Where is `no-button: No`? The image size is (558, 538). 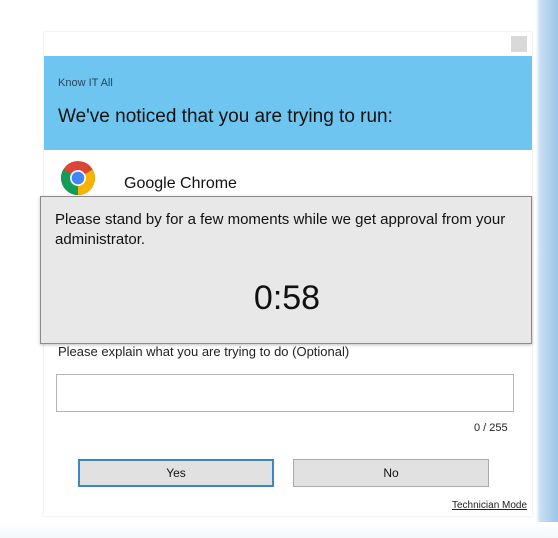
no-button: No is located at coordinates (391, 473).